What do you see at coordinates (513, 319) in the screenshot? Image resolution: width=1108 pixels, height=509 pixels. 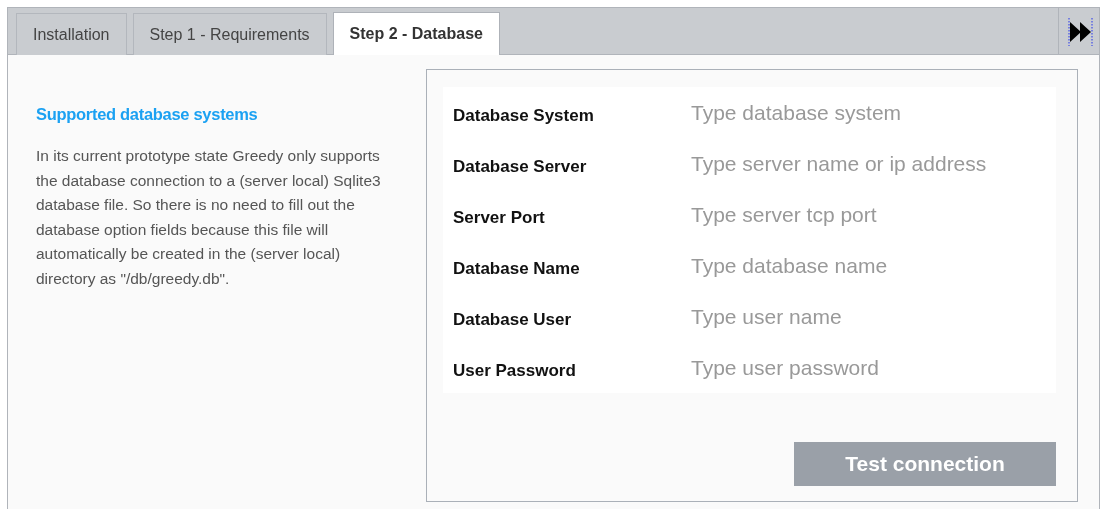 I see `field-label: Database User` at bounding box center [513, 319].